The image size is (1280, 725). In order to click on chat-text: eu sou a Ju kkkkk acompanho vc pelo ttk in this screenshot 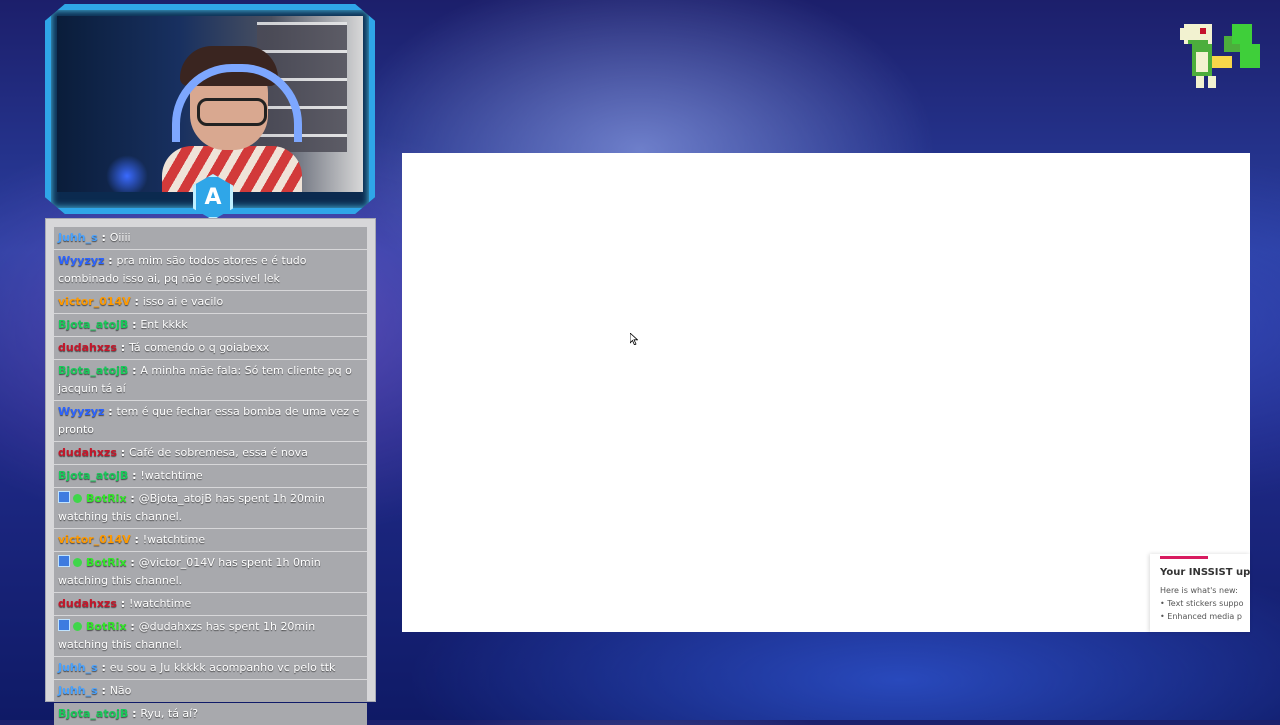, I will do `click(222, 667)`.